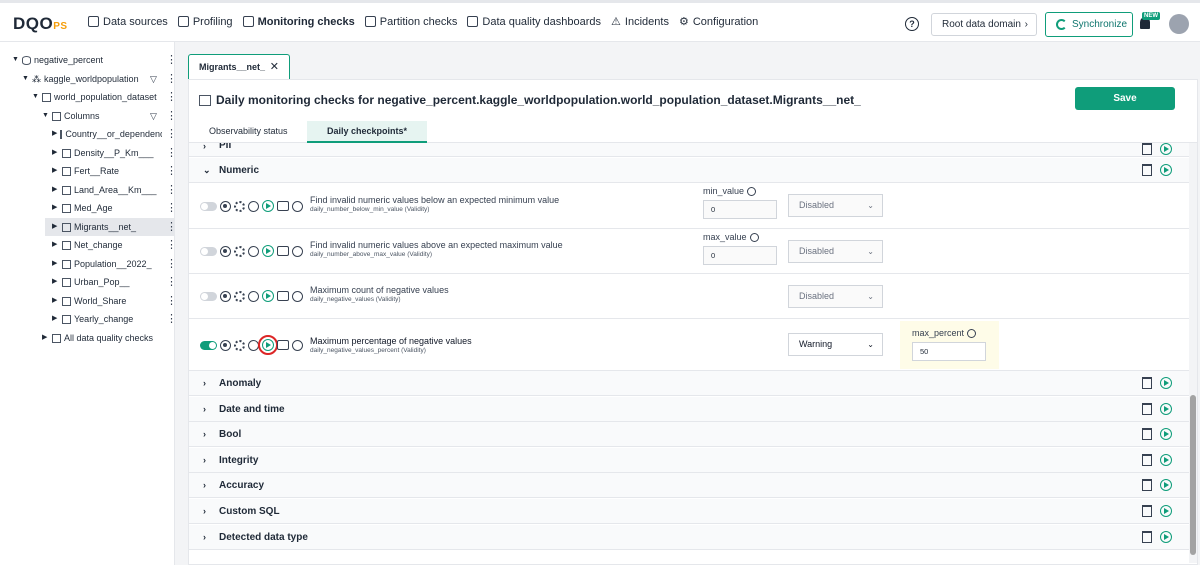 This screenshot has height=565, width=1200. What do you see at coordinates (1193, 475) in the screenshot?
I see `scroll-thumb` at bounding box center [1193, 475].